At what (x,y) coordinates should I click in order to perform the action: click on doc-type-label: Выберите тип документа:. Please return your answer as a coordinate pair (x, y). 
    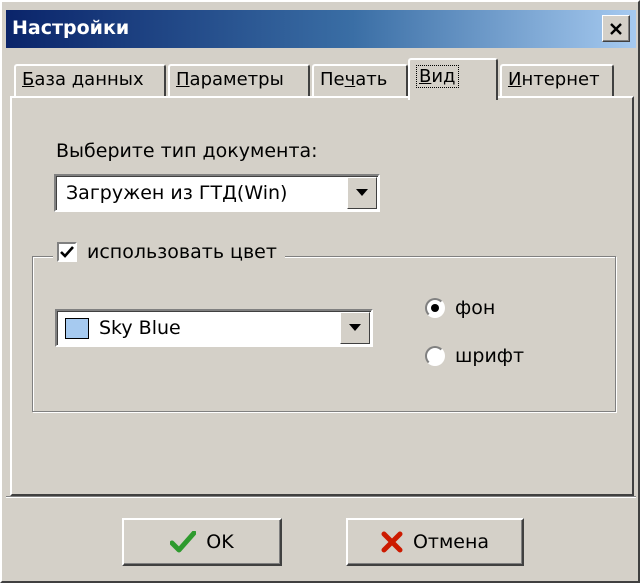
    Looking at the image, I should click on (187, 151).